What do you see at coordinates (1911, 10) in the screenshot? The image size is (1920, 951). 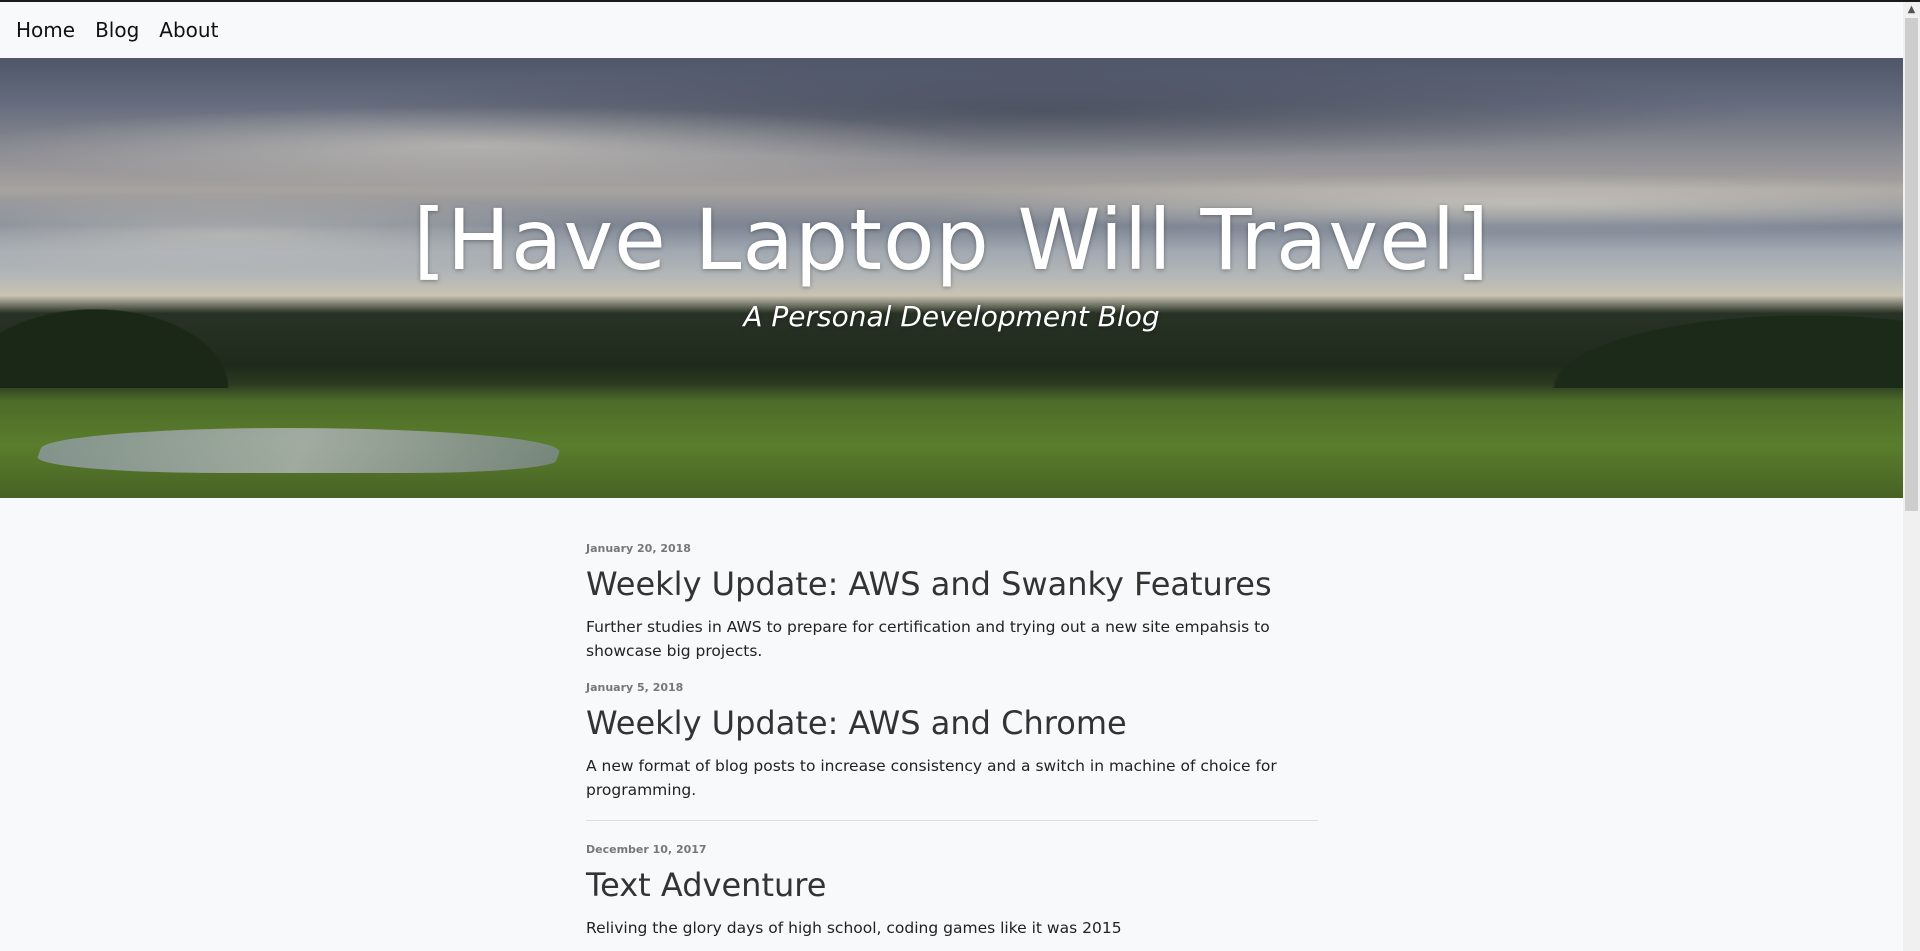 I see `chevron-up-icon: ▲` at bounding box center [1911, 10].